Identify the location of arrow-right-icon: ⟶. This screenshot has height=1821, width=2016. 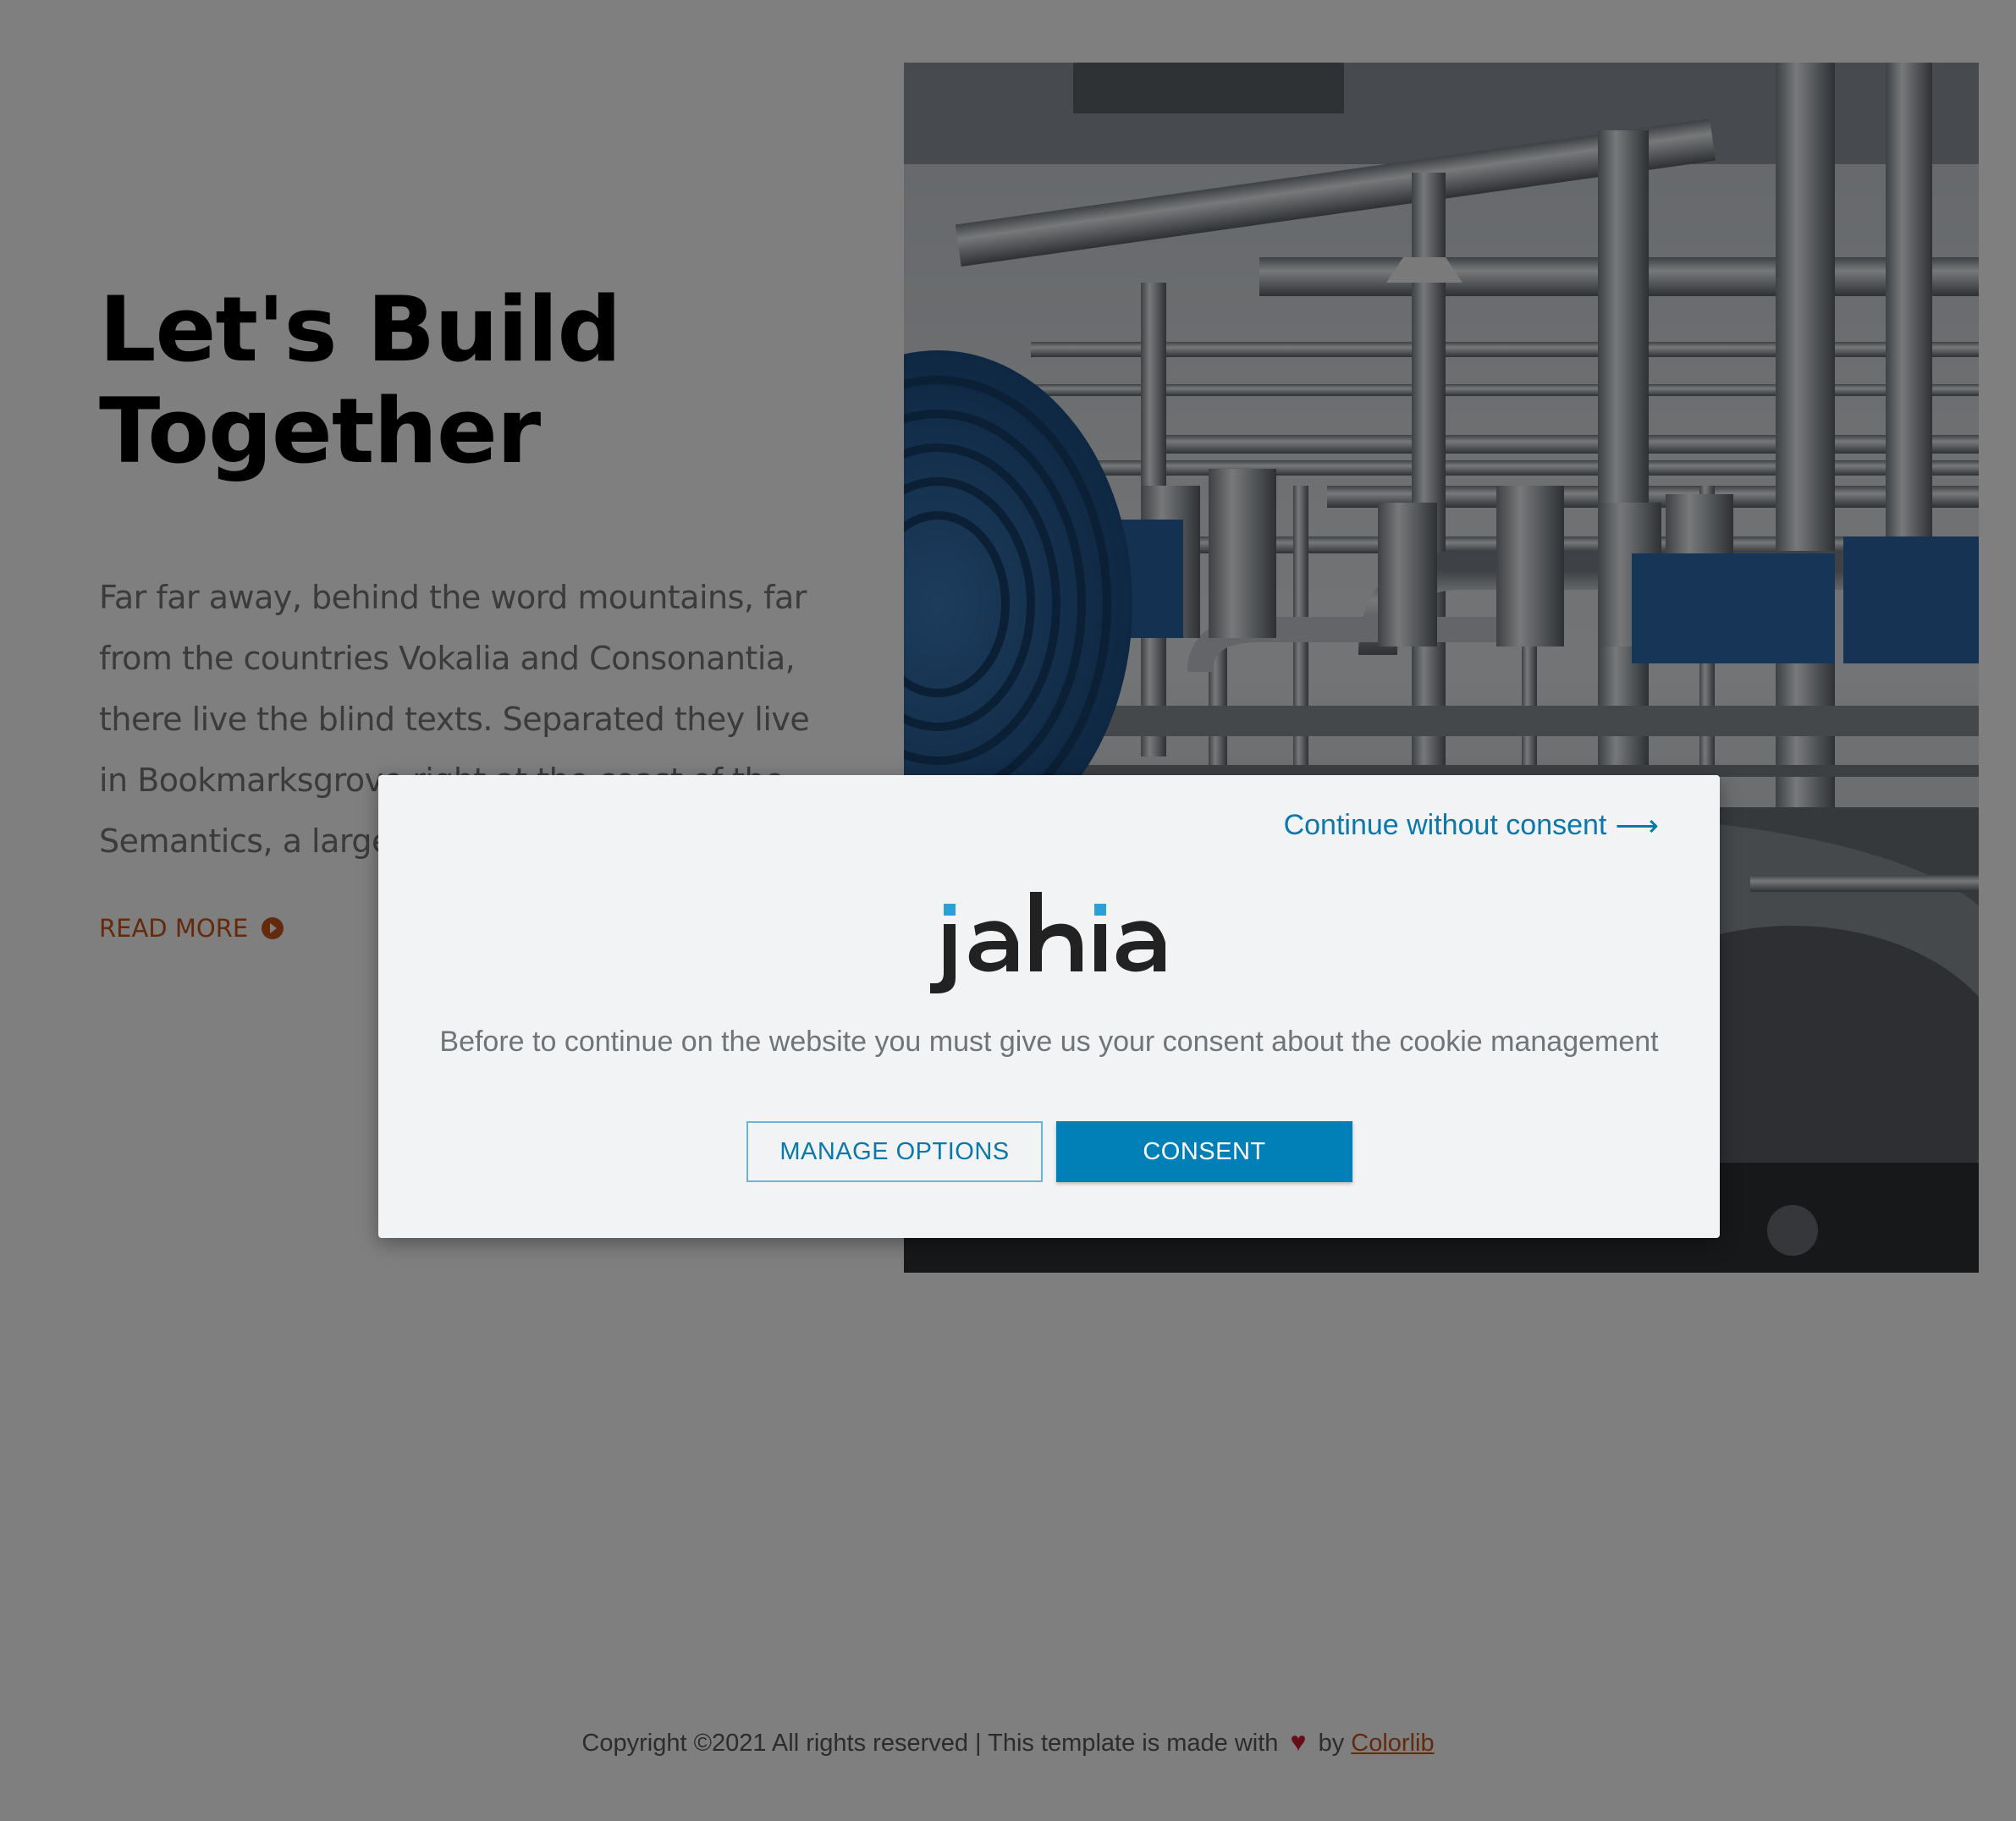
(1637, 825).